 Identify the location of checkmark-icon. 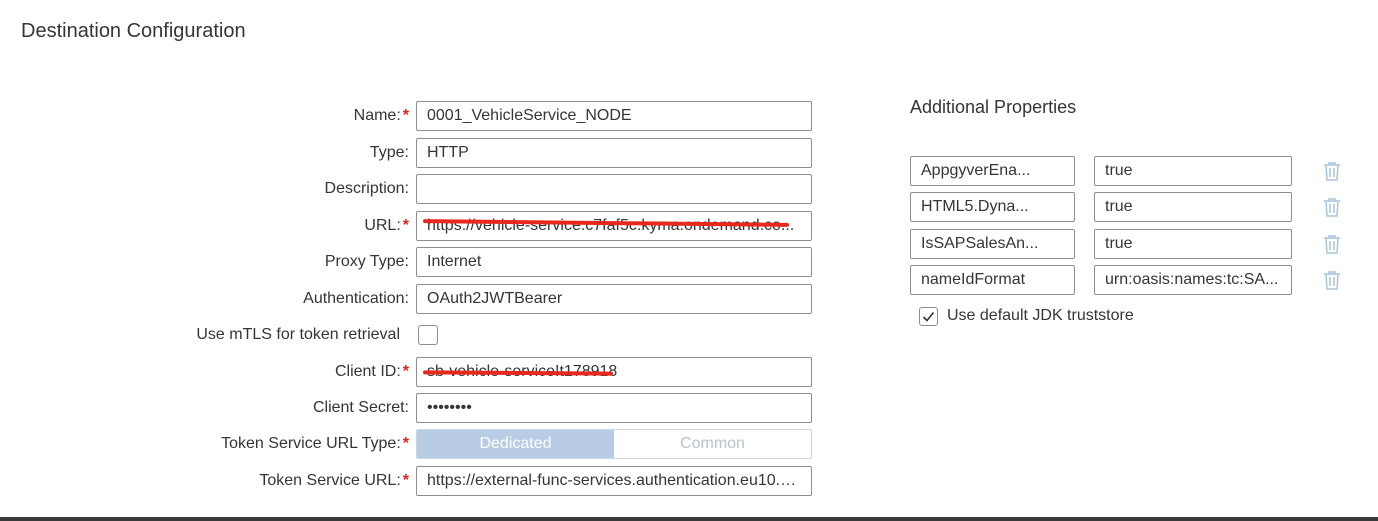
(928, 316).